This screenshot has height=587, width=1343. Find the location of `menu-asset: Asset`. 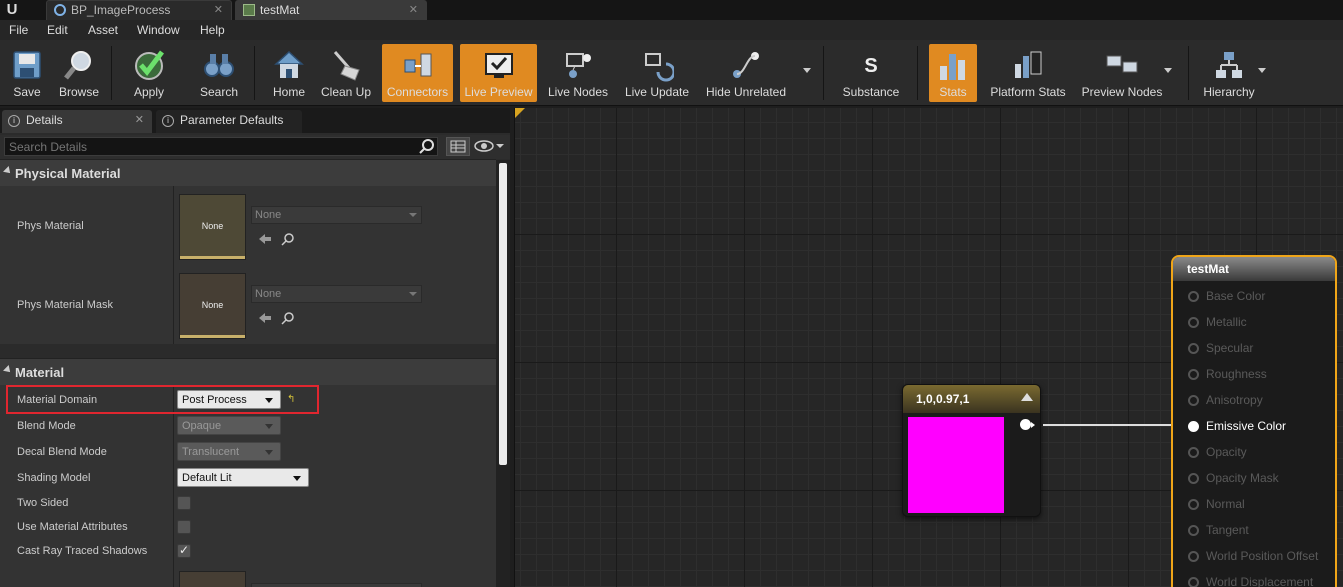

menu-asset: Asset is located at coordinates (103, 30).